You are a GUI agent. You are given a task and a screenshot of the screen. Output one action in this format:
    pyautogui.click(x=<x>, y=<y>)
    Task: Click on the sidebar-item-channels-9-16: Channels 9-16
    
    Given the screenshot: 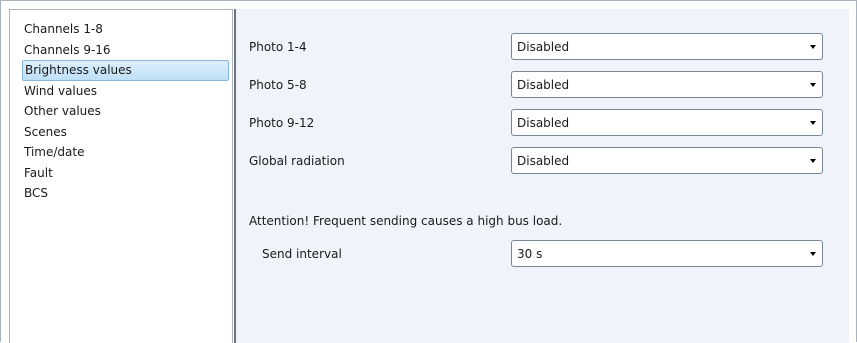 What is the action you would take?
    pyautogui.click(x=126, y=50)
    